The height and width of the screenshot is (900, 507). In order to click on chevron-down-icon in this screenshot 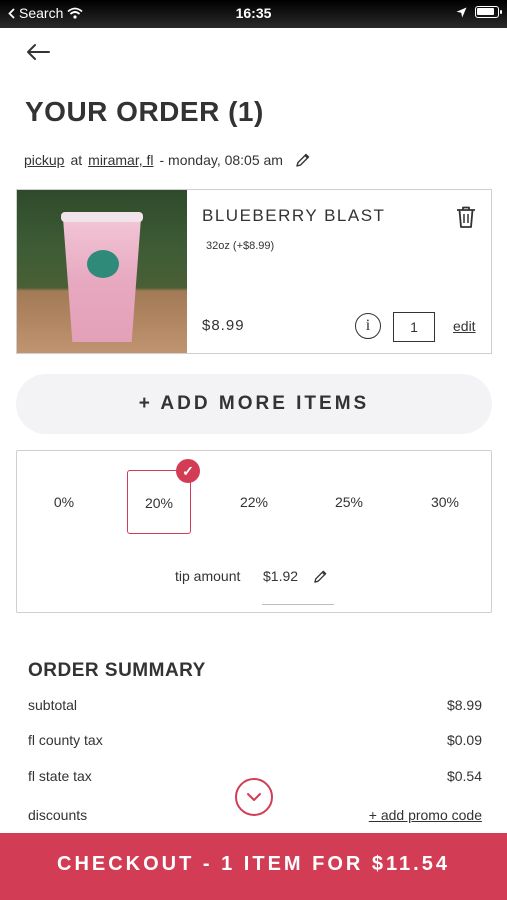, I will do `click(254, 797)`.